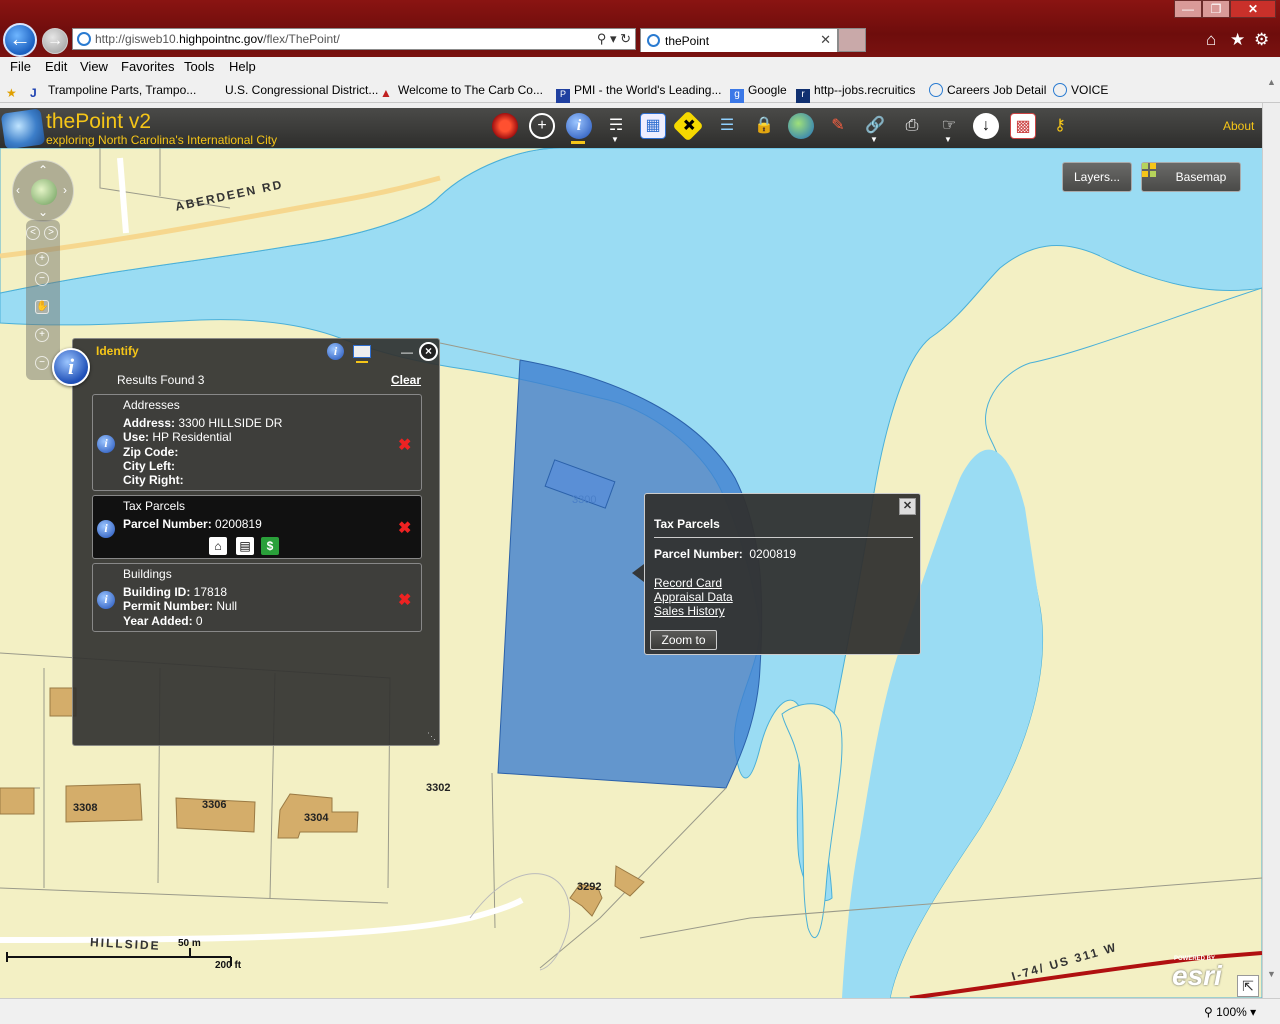 Image resolution: width=1280 pixels, height=1024 pixels. Describe the element at coordinates (335, 351) in the screenshot. I see `info-view-icon: i` at that location.